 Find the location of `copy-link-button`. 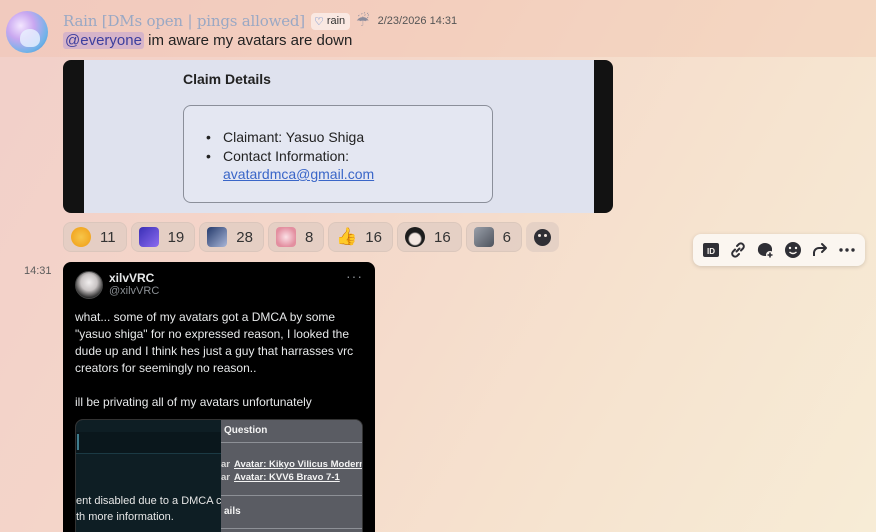

copy-link-button is located at coordinates (737, 250).